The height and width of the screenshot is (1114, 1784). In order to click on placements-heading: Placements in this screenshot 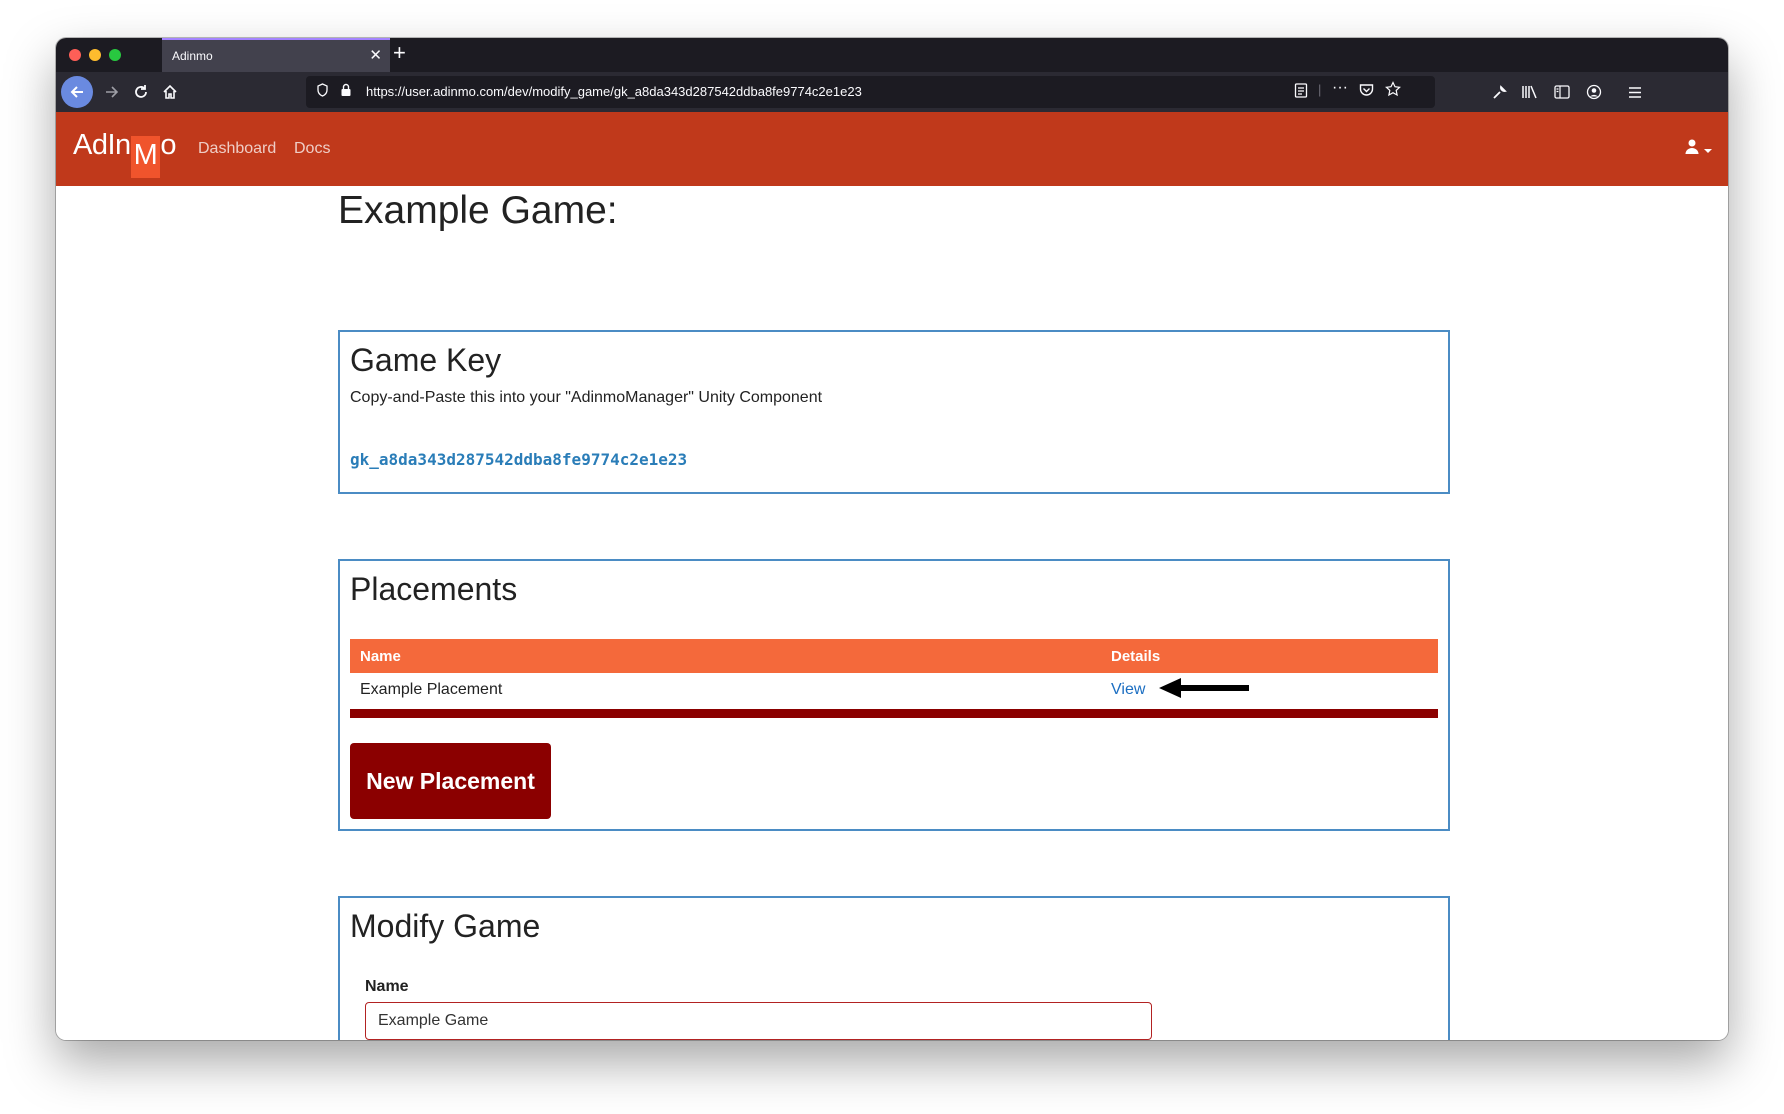, I will do `click(434, 589)`.